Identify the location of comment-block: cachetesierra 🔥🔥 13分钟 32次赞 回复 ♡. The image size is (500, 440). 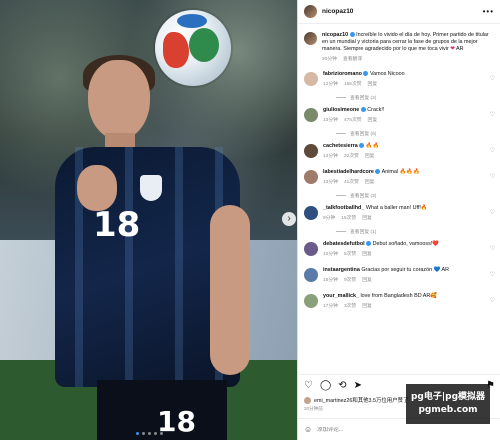
(399, 152).